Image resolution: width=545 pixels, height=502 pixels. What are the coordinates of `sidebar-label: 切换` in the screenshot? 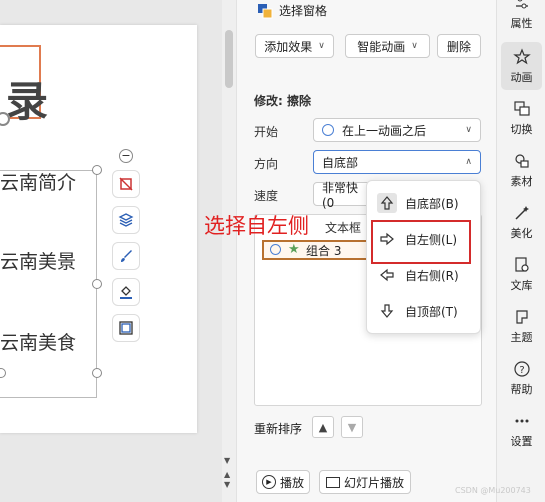 It's located at (521, 129).